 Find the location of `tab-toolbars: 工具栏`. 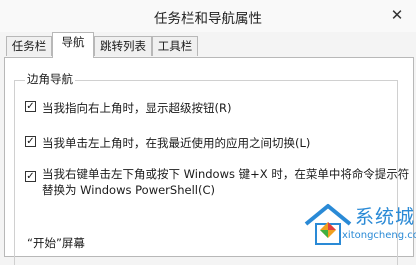

tab-toolbars: 工具栏 is located at coordinates (175, 46).